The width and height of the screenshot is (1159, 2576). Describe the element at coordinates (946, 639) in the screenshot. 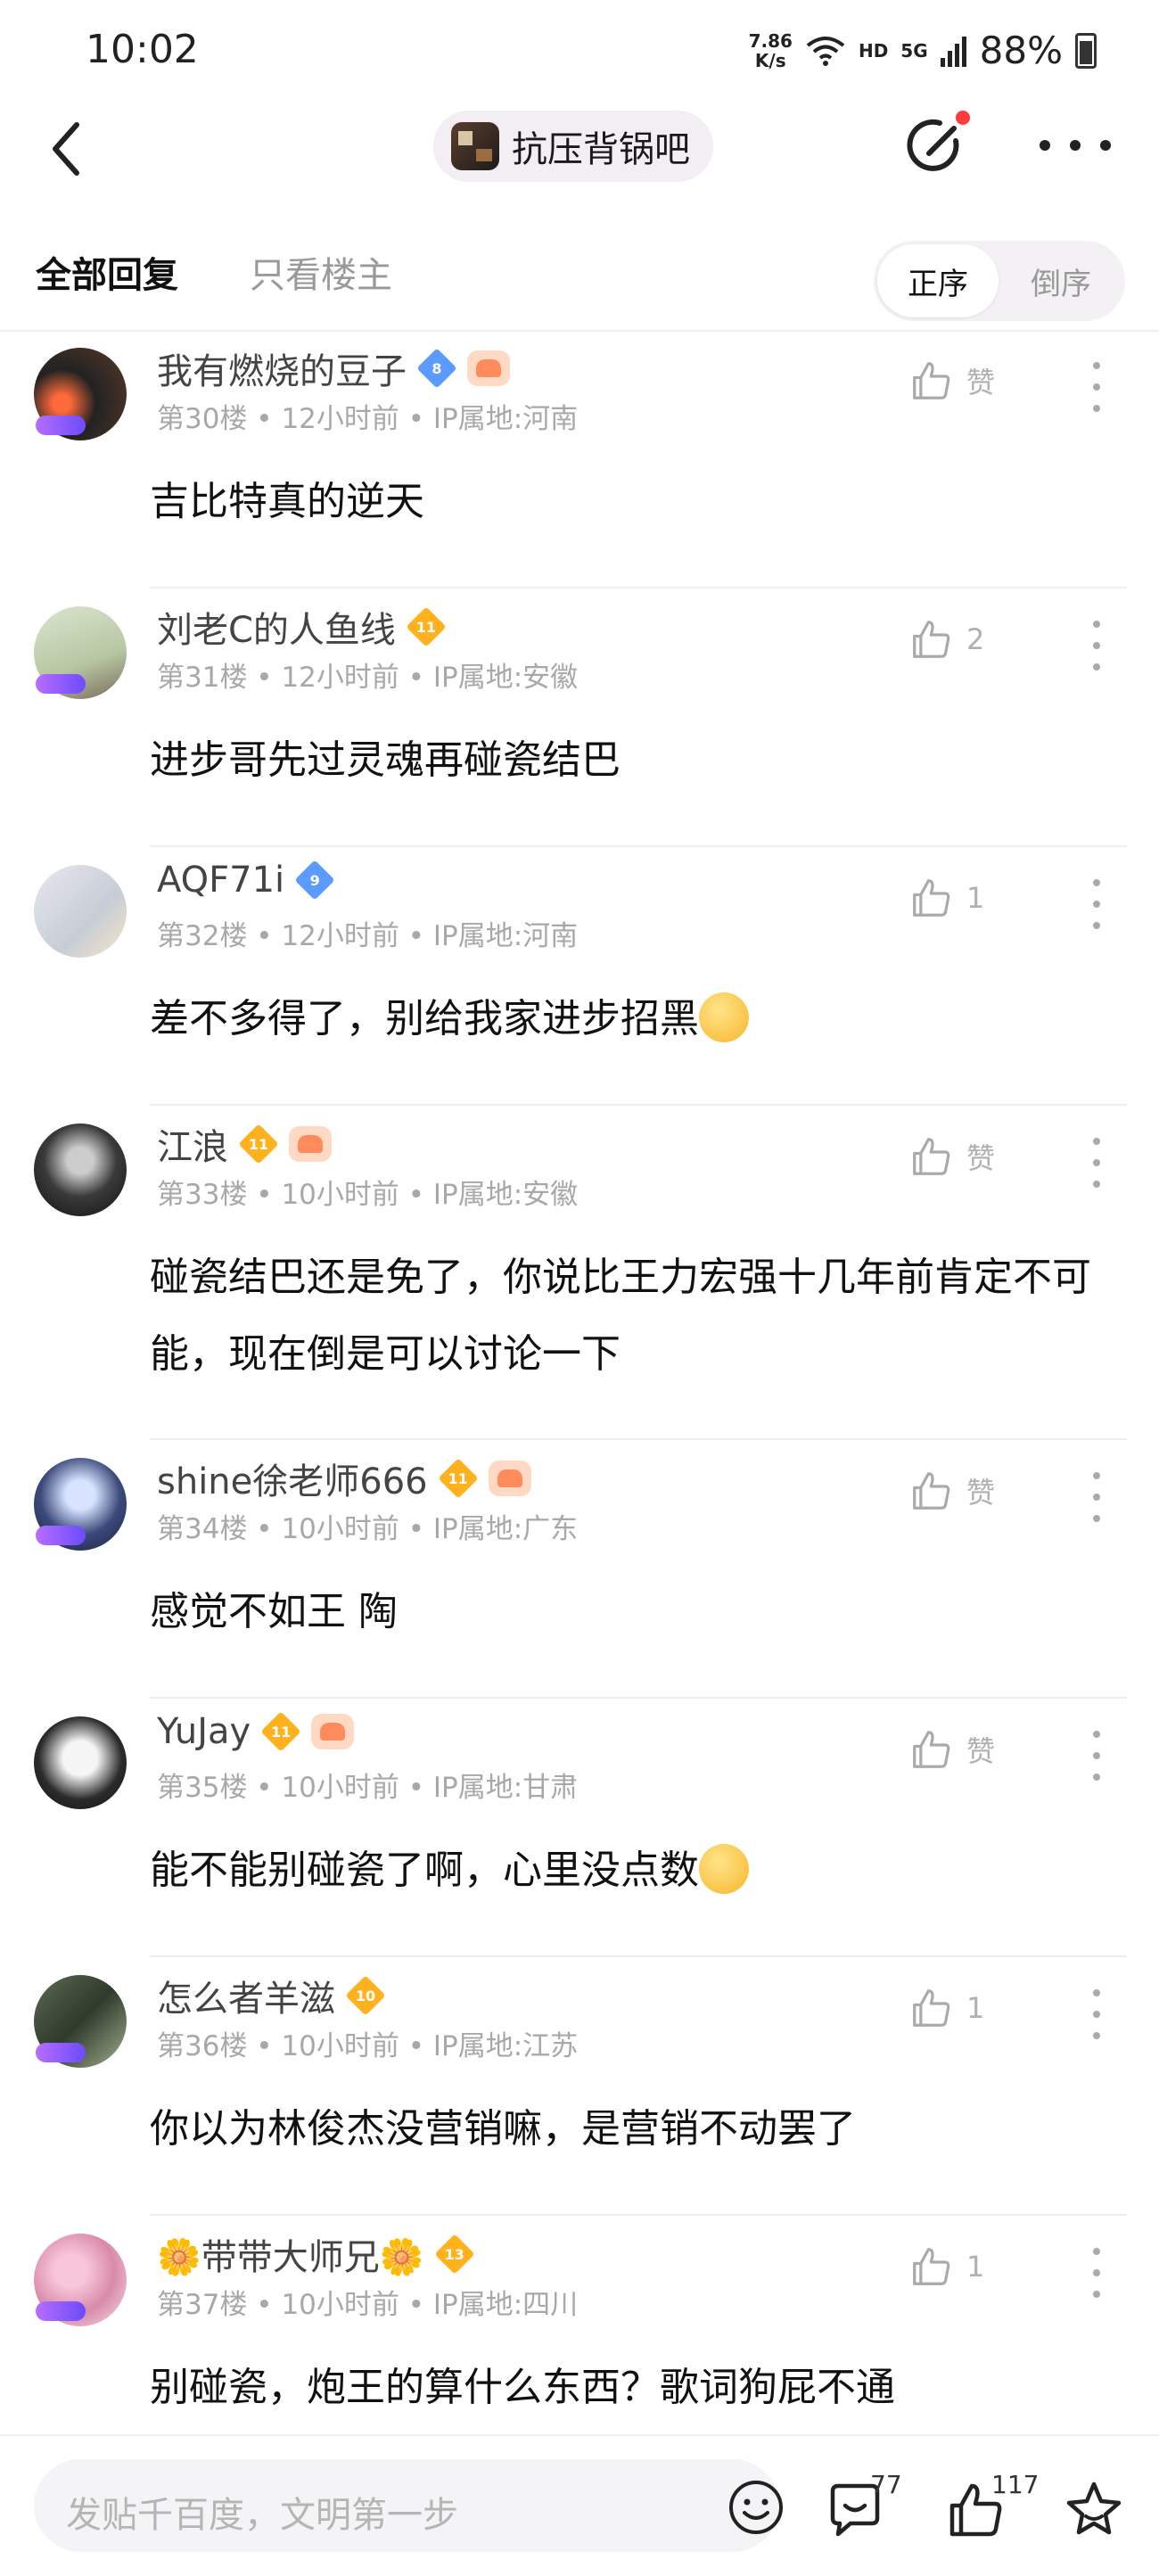

I see `like-button: 2` at that location.